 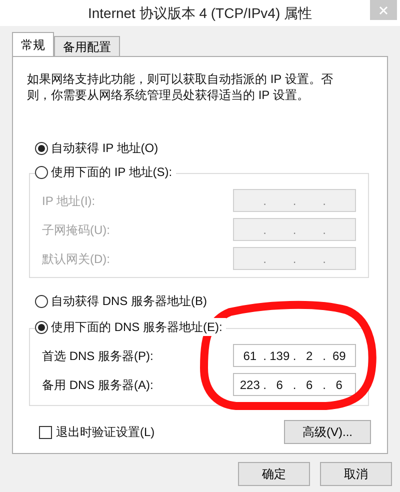 What do you see at coordinates (111, 172) in the screenshot?
I see `radio-label: 使用下面的 IP 地址(S):` at bounding box center [111, 172].